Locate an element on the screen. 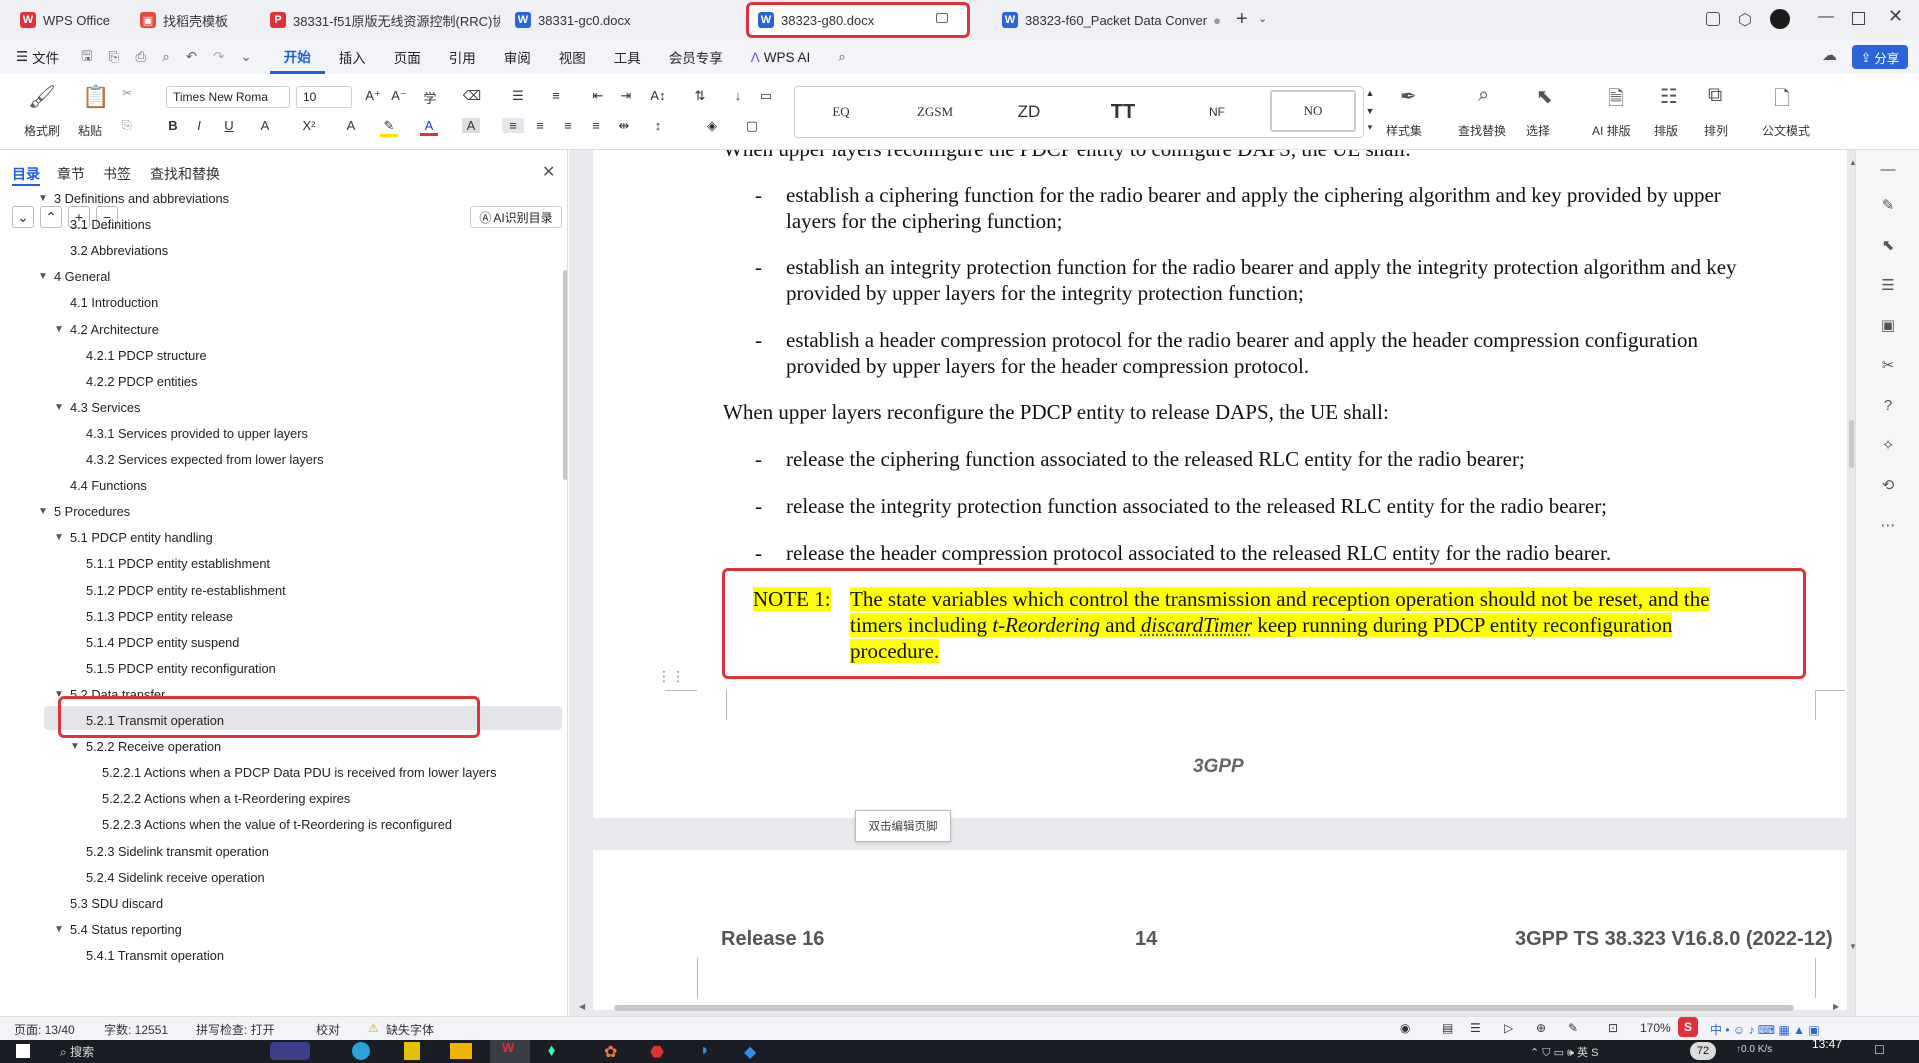 The height and width of the screenshot is (1063, 1919). app-icon is located at coordinates (290, 1051).